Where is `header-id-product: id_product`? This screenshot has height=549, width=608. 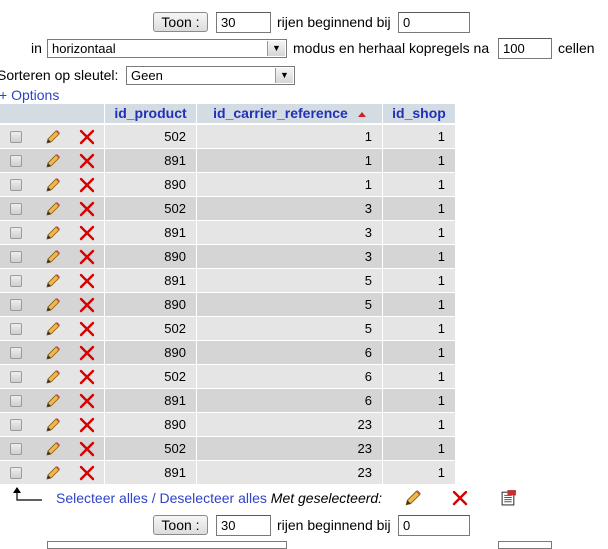
header-id-product: id_product is located at coordinates (150, 113).